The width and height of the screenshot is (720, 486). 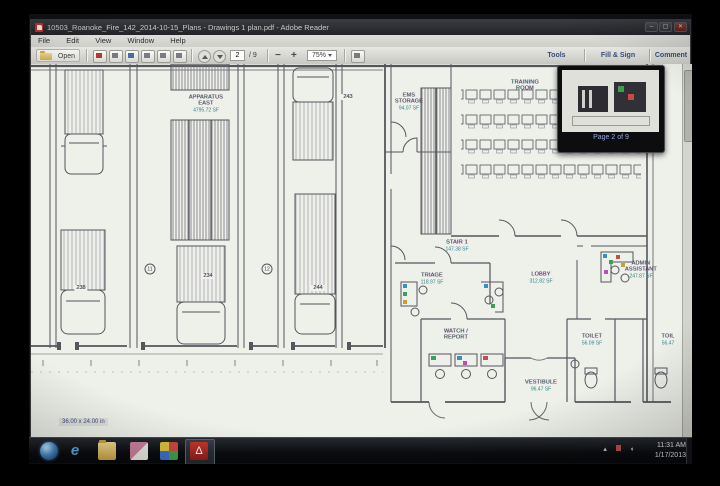 What do you see at coordinates (605, 449) in the screenshot?
I see `hidden-icons-chevron: ▴` at bounding box center [605, 449].